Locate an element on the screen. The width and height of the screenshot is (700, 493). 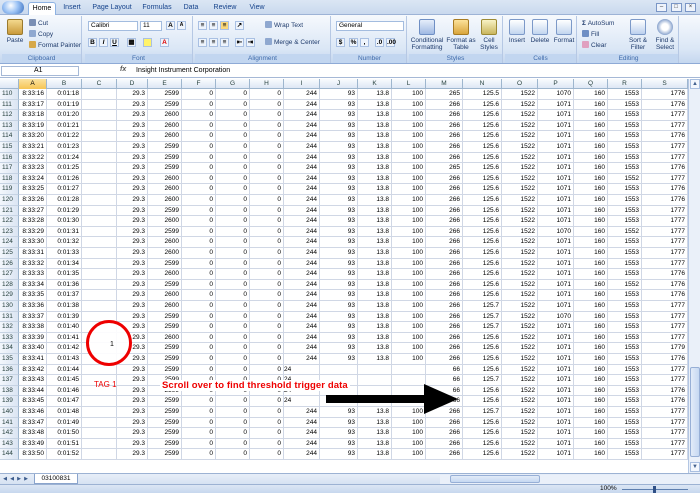
align-right-icon: ≡ is located at coordinates (224, 42).